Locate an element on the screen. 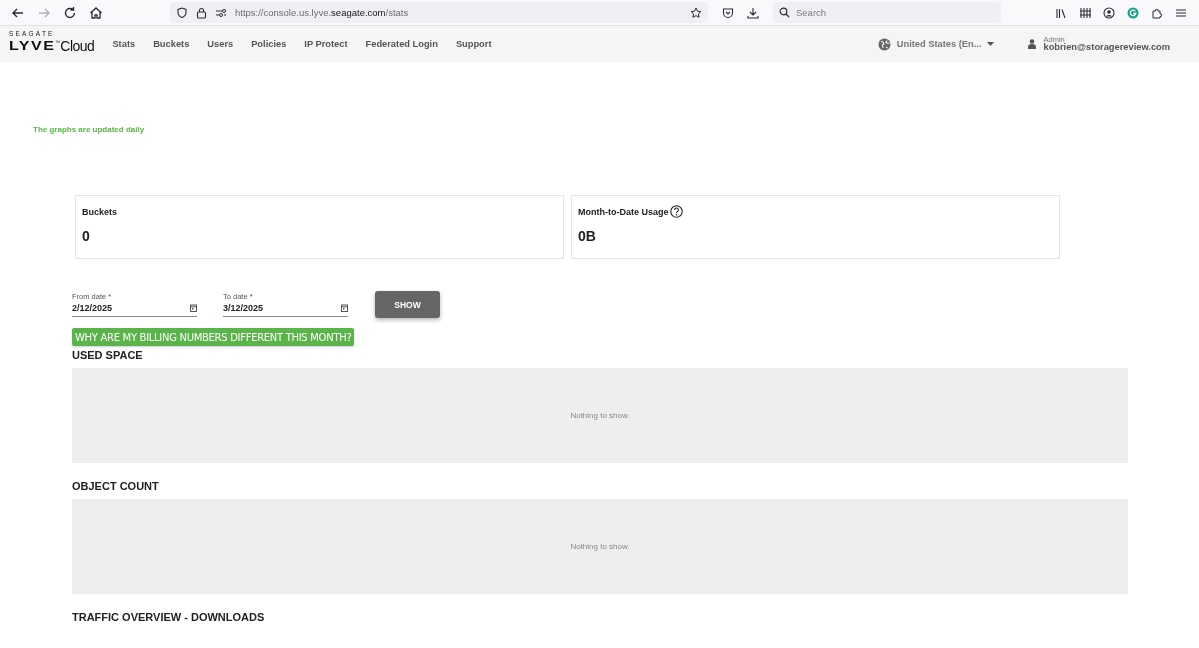 The width and height of the screenshot is (1199, 648). card-value: 0 is located at coordinates (86, 236).